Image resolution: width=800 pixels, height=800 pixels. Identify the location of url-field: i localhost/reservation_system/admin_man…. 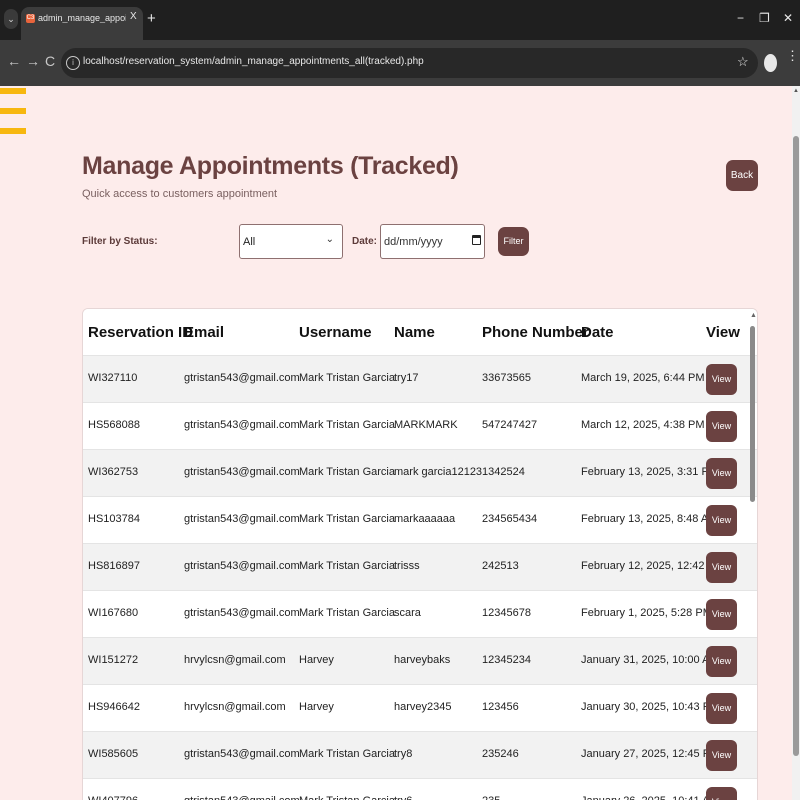
(409, 63).